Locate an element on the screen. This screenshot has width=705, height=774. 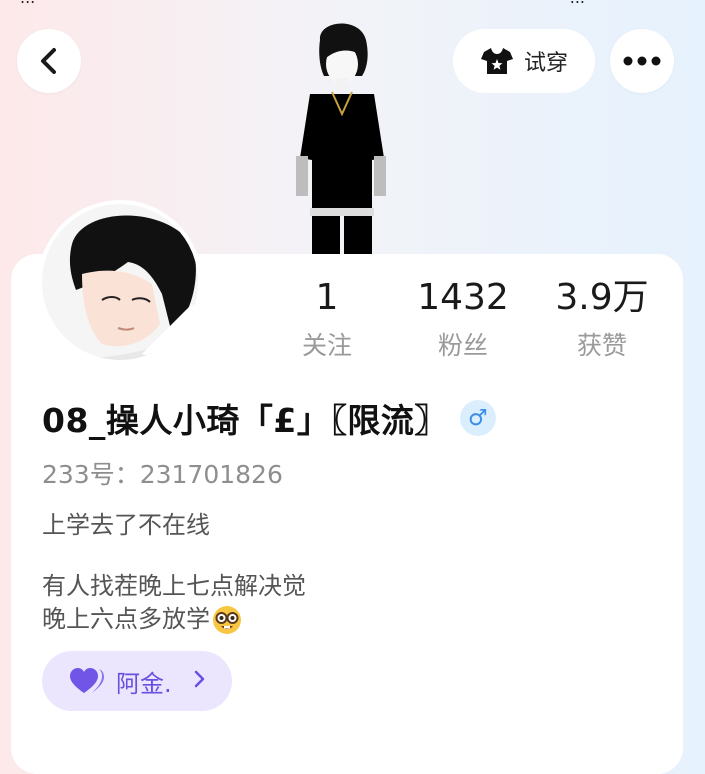
stat-likes-value: 3.9万 is located at coordinates (602, 297).